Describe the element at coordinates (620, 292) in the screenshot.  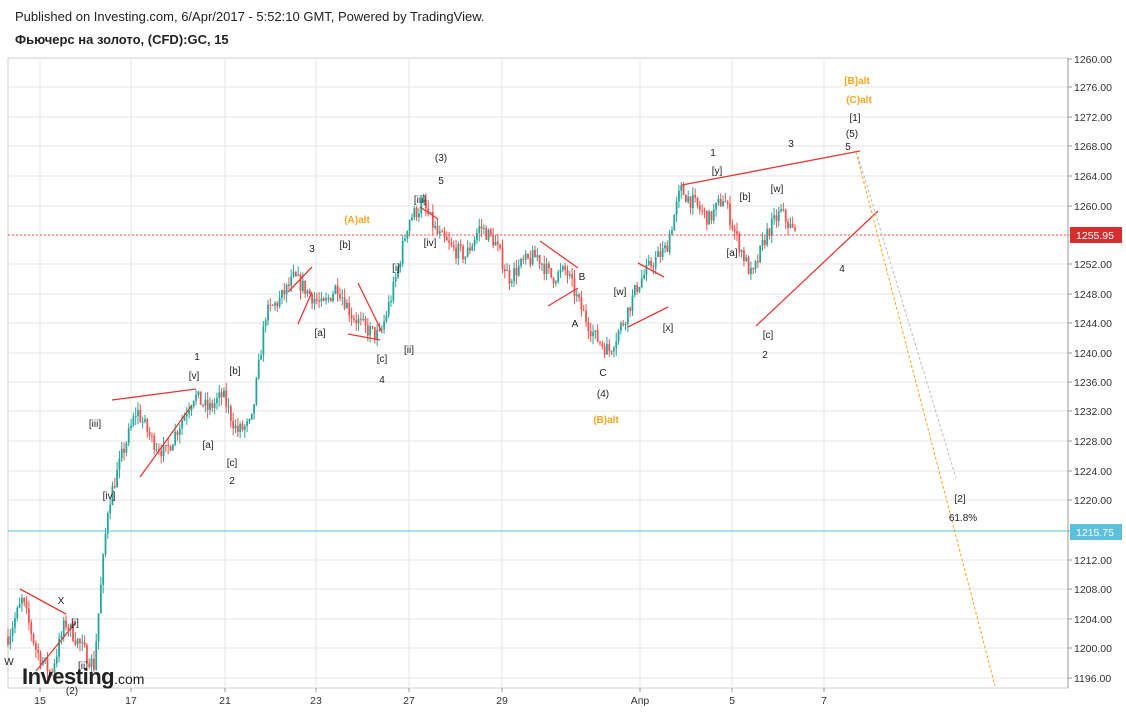
I see `wave-label: [w]` at that location.